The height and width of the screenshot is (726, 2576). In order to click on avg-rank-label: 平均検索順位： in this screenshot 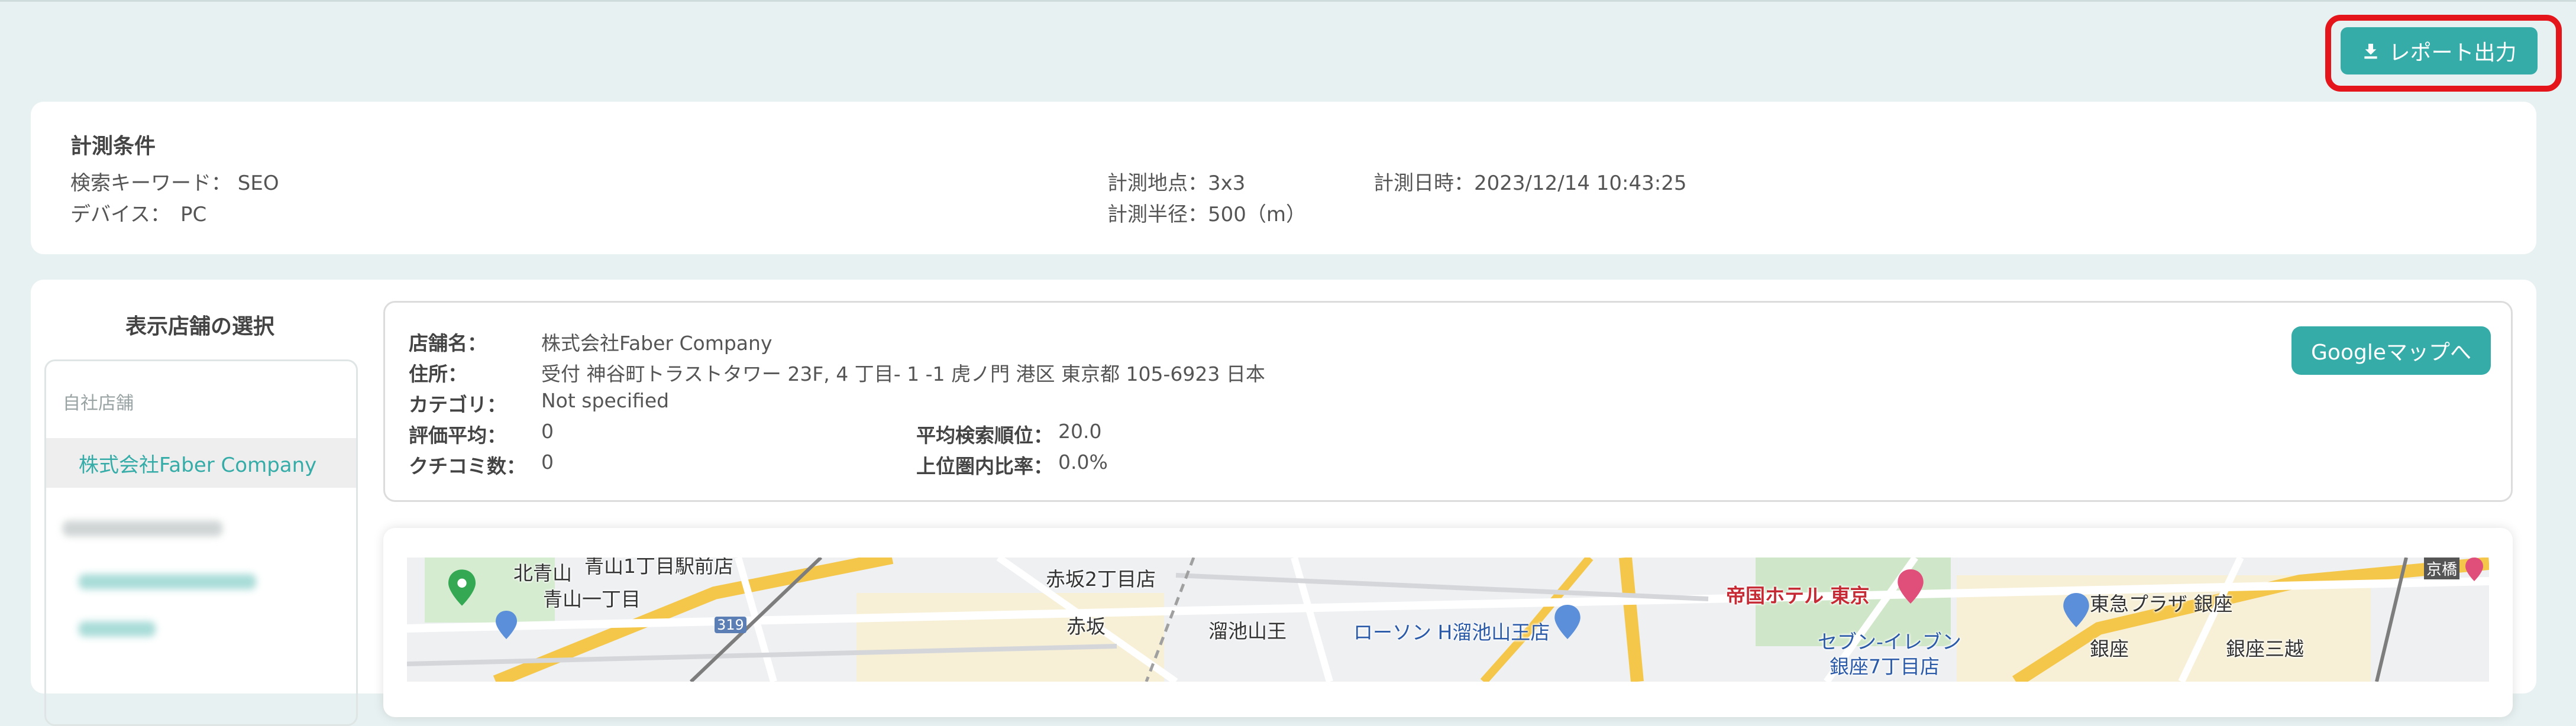, I will do `click(984, 436)`.